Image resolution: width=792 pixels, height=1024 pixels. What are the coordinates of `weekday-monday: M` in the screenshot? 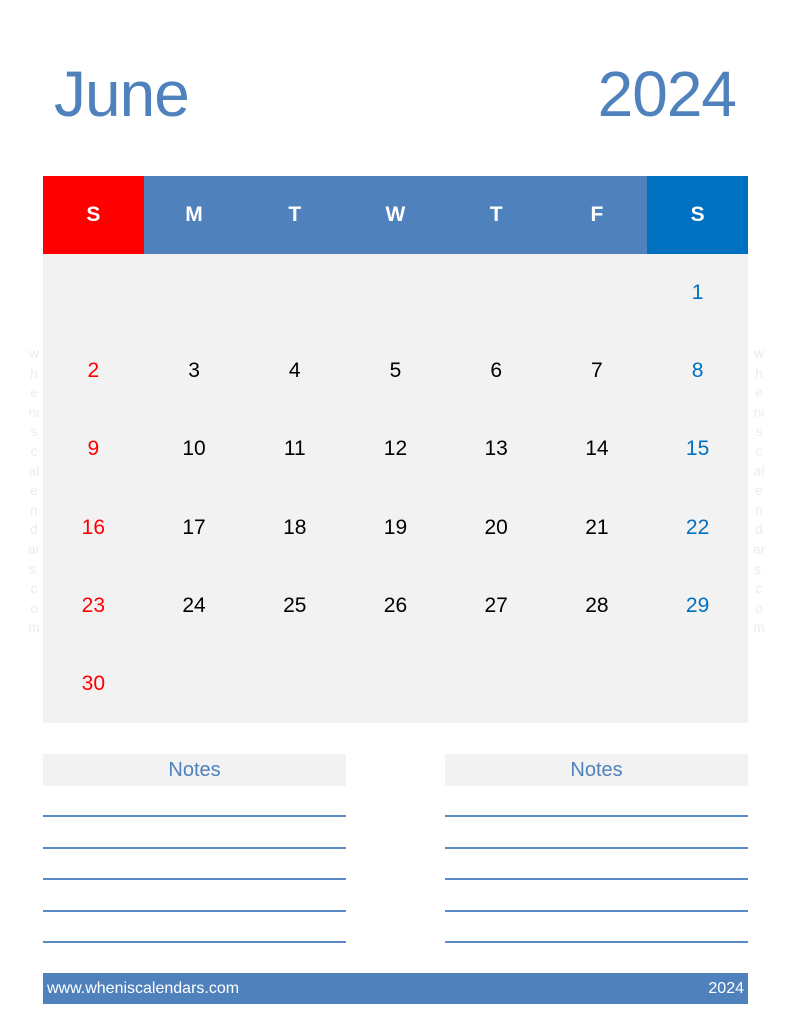 It's located at (194, 215).